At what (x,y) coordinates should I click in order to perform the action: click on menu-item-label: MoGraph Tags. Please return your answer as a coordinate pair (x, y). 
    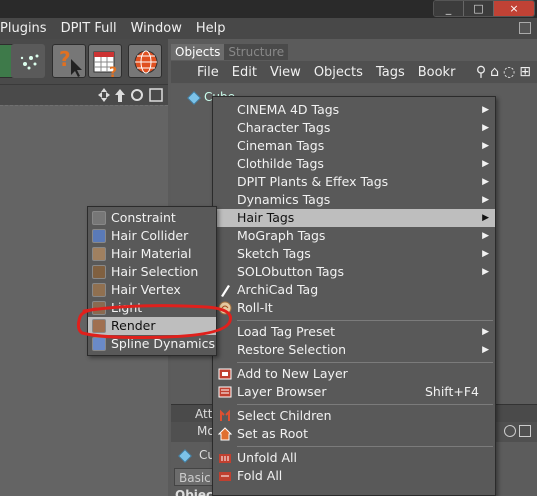
    Looking at the image, I should click on (281, 235).